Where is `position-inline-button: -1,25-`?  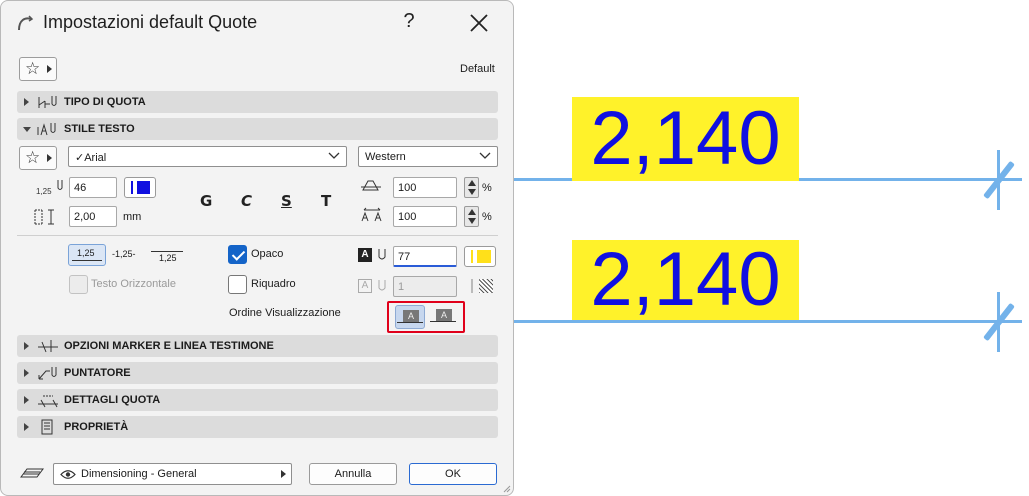 position-inline-button: -1,25- is located at coordinates (124, 254).